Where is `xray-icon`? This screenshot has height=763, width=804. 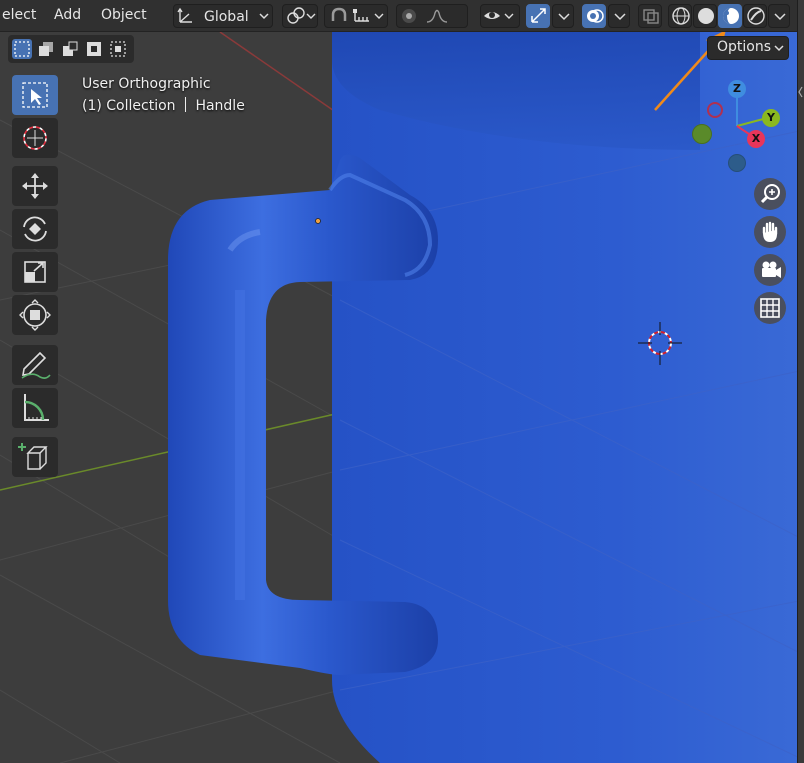
xray-icon is located at coordinates (651, 16).